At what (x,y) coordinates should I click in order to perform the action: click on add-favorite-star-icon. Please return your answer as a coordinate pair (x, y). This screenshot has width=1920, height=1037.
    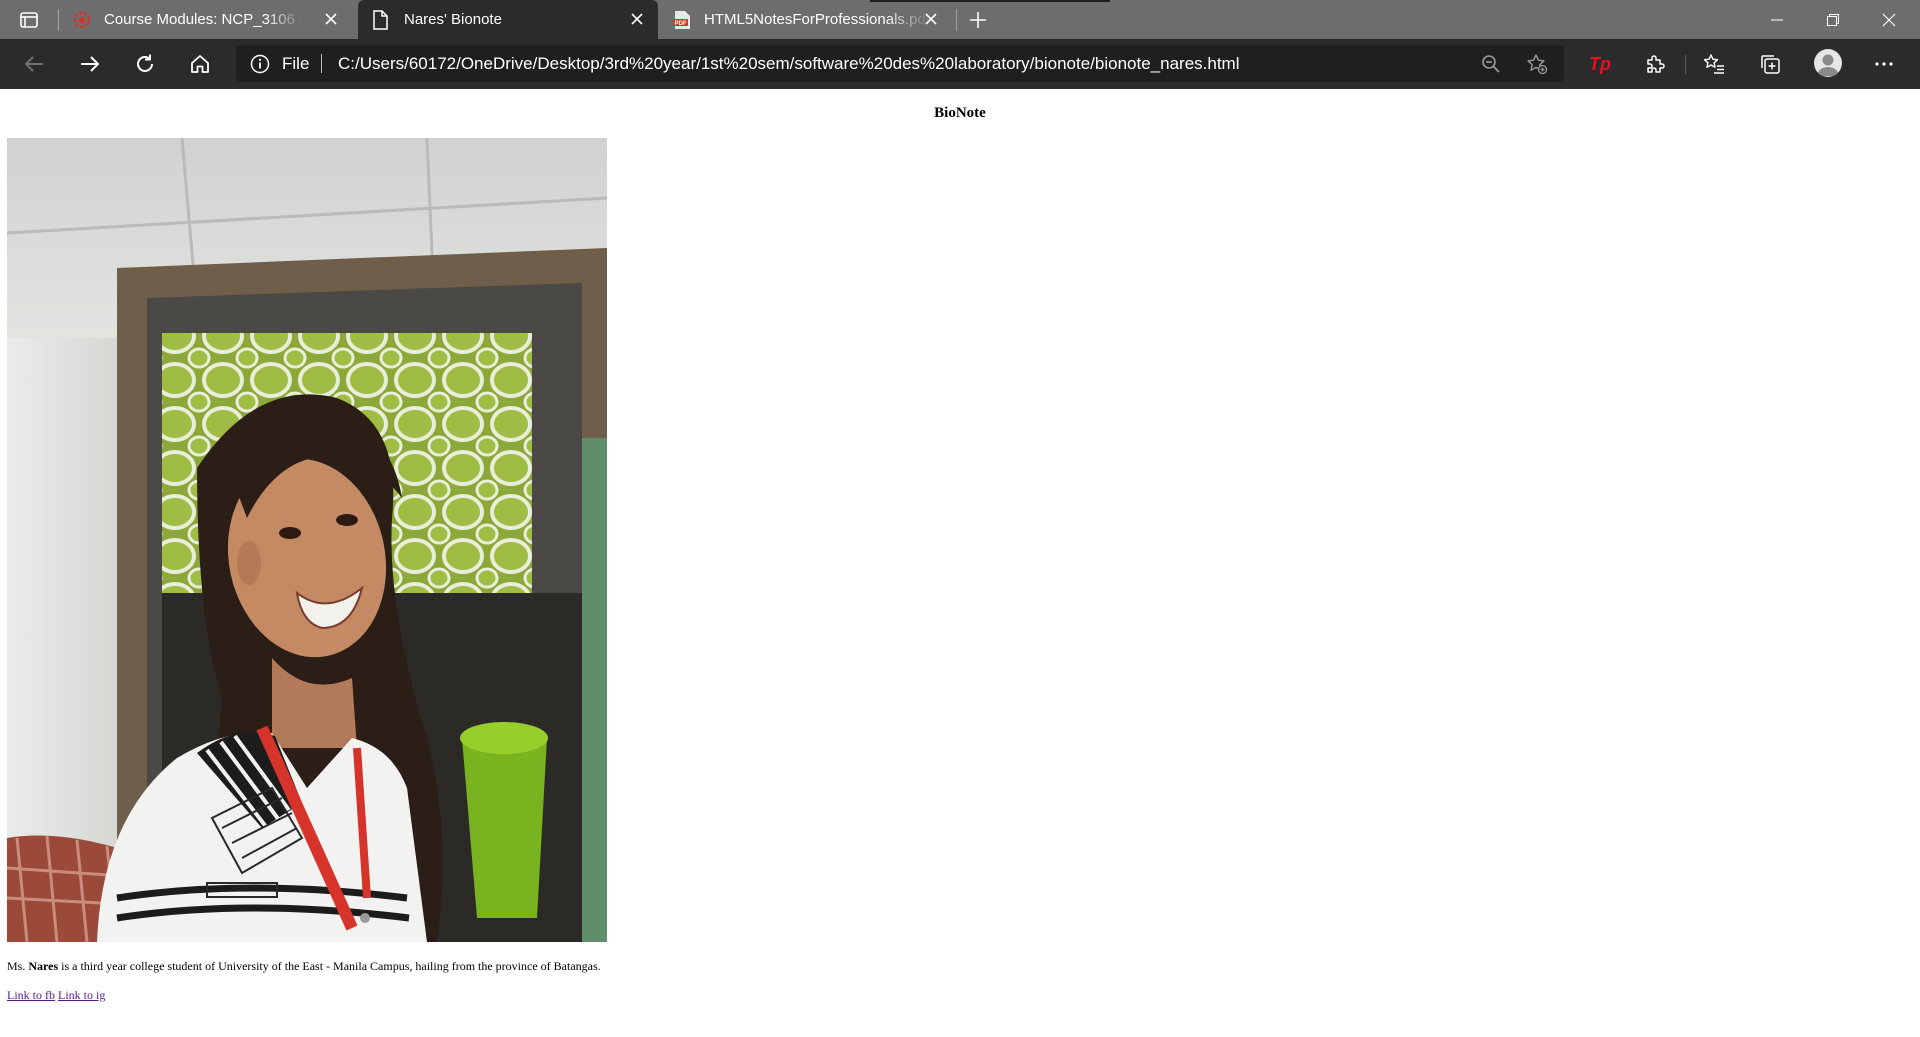
    Looking at the image, I should click on (1537, 64).